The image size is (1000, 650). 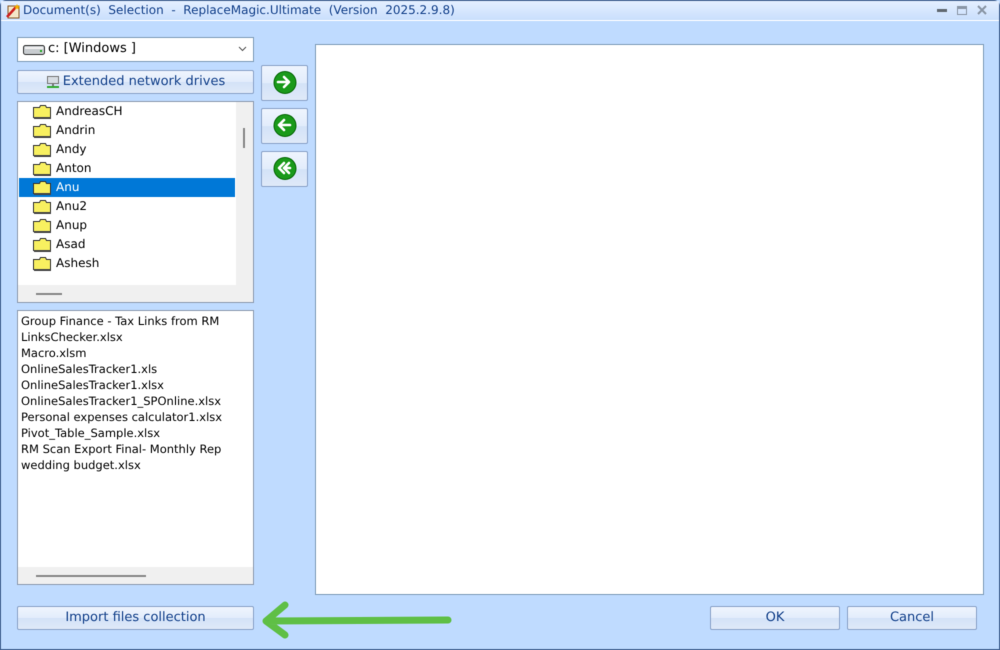 What do you see at coordinates (127, 111) in the screenshot?
I see `folder-item: AndreasCH` at bounding box center [127, 111].